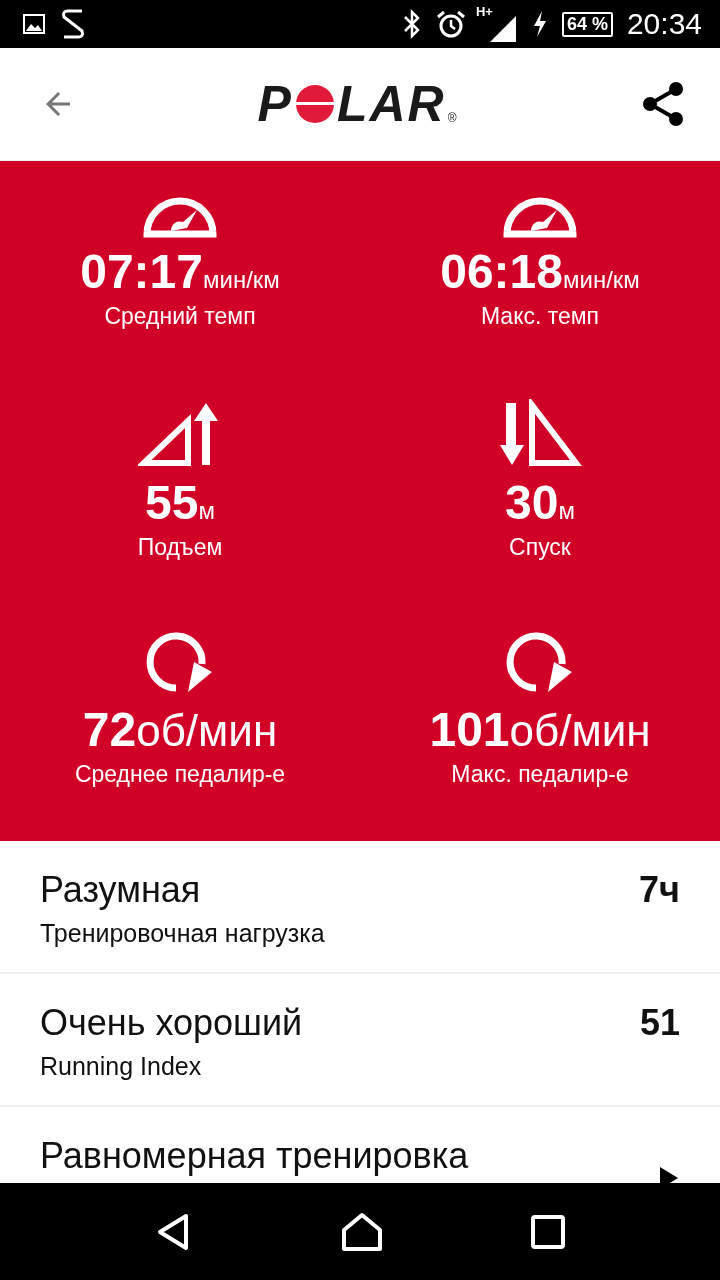  Describe the element at coordinates (539, 24) in the screenshot. I see `charging-icon` at that location.